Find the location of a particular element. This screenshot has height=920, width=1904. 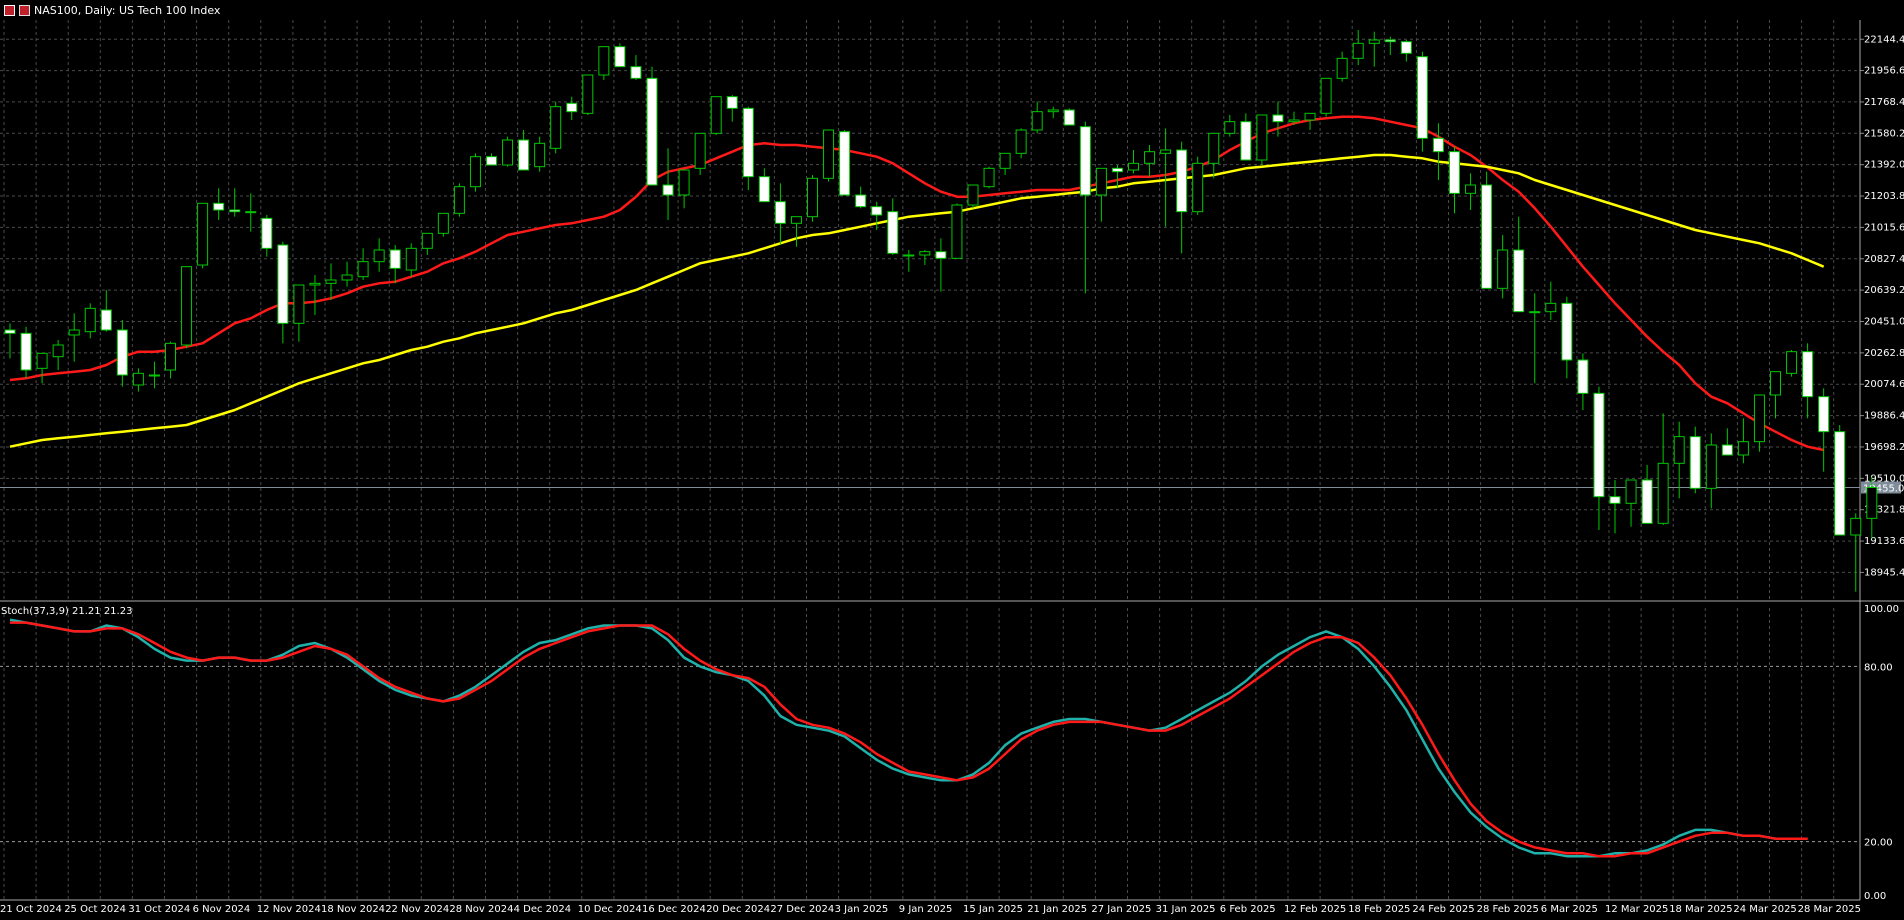

date-tick-label: 21 Jan 2025 is located at coordinates (1057, 909).